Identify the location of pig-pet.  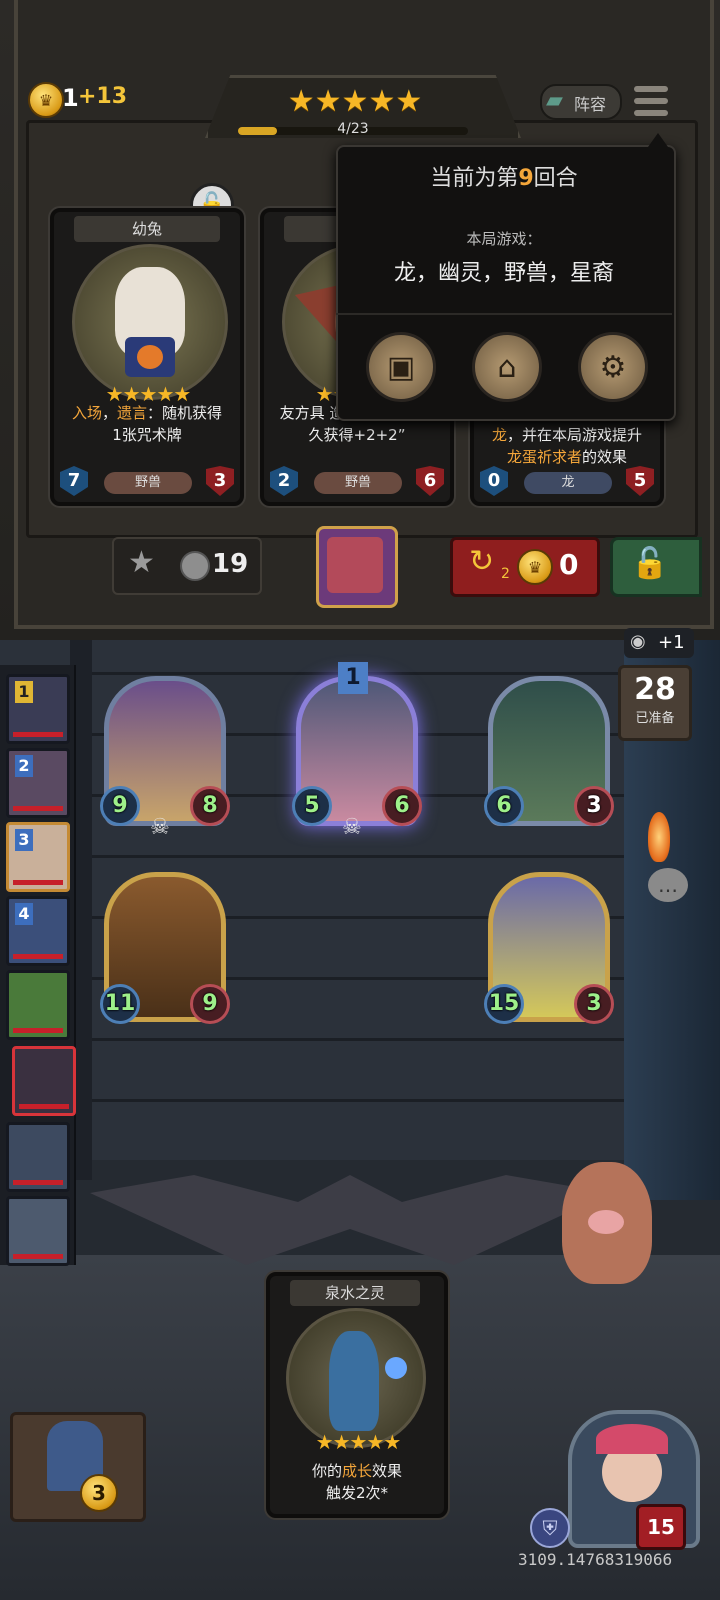
(607, 1223).